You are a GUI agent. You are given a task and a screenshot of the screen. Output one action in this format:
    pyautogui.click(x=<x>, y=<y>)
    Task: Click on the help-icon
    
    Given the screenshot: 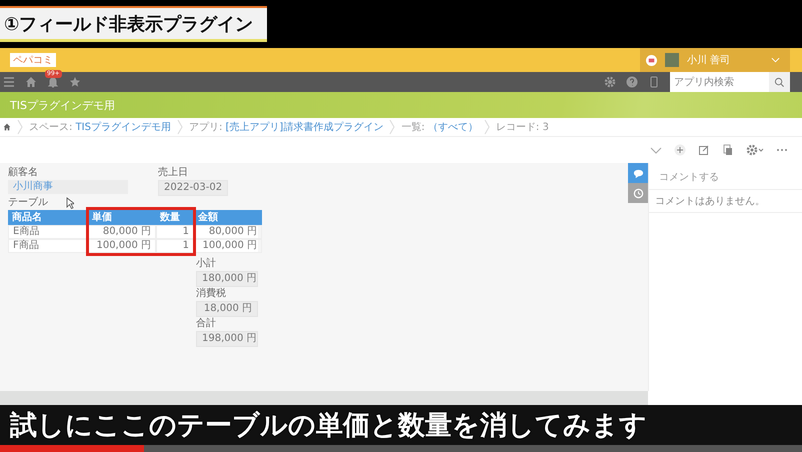 What is the action you would take?
    pyautogui.click(x=632, y=82)
    